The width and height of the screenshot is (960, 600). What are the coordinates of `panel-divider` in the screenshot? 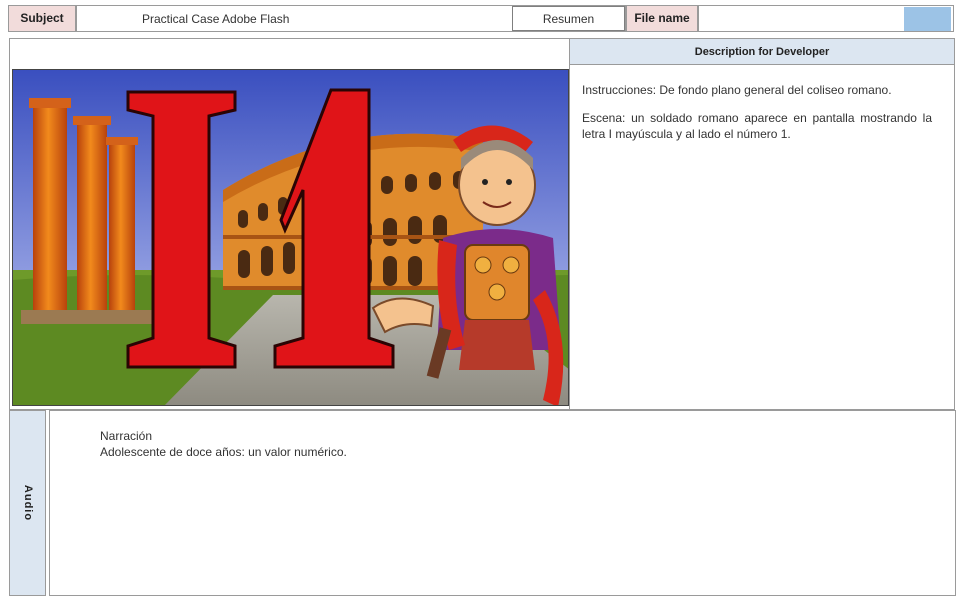 It's located at (569, 237).